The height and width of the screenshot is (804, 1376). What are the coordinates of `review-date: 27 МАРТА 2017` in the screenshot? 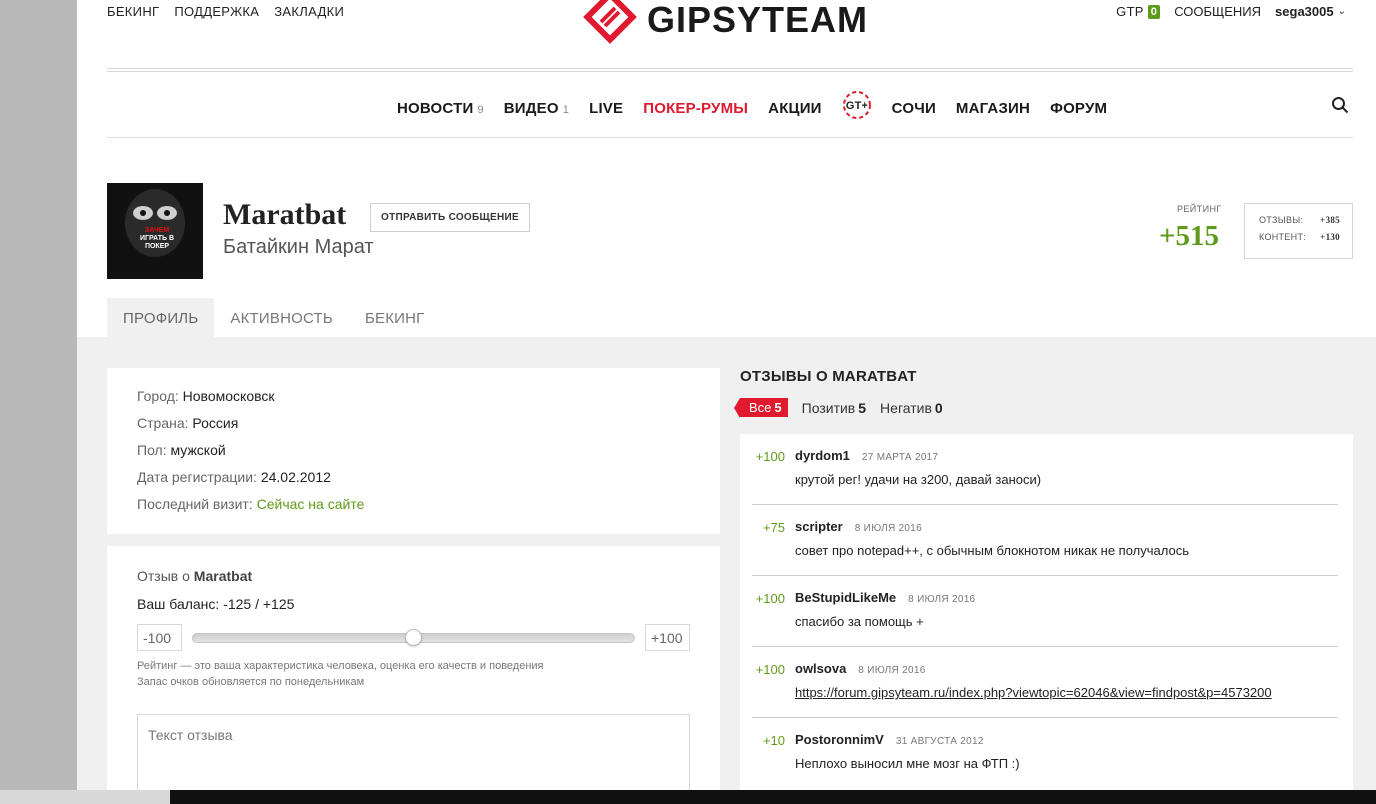 It's located at (900, 457).